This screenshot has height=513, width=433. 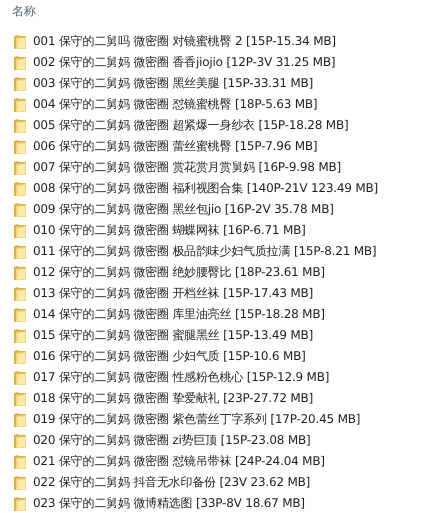 I want to click on folder-name: 020 保守的二舅妈 微密圈 zi势巨顶 [15P-23.08 MB], so click(x=171, y=440).